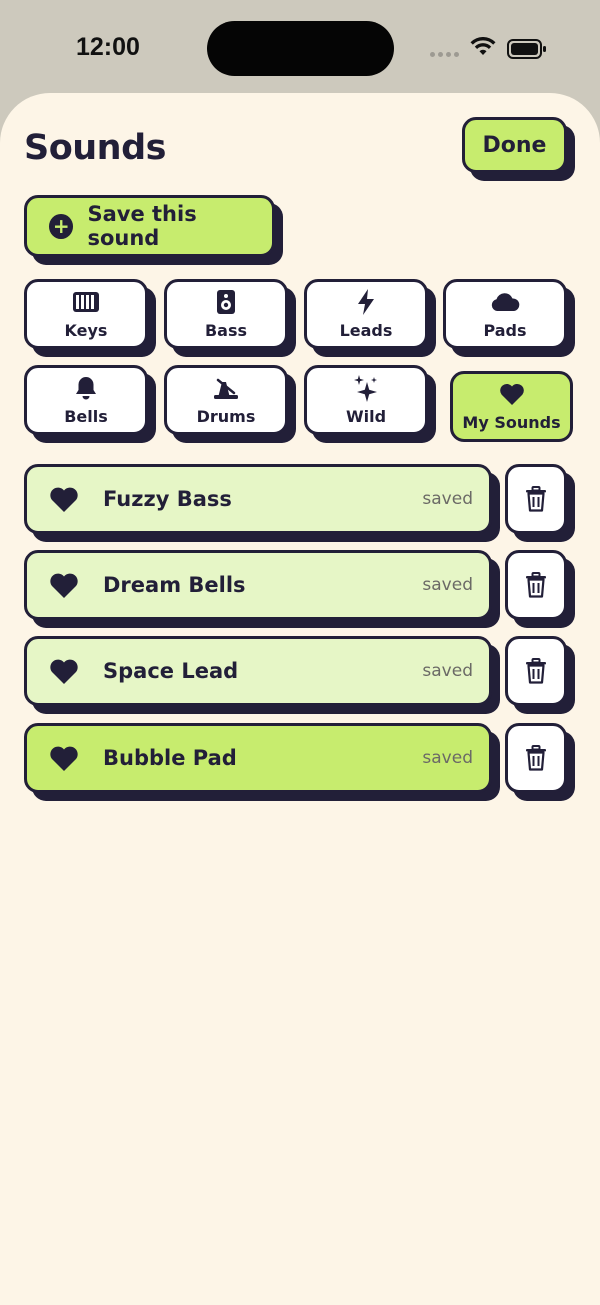  What do you see at coordinates (258, 499) in the screenshot?
I see `saved-sound-row: Fuzzy Bass saved` at bounding box center [258, 499].